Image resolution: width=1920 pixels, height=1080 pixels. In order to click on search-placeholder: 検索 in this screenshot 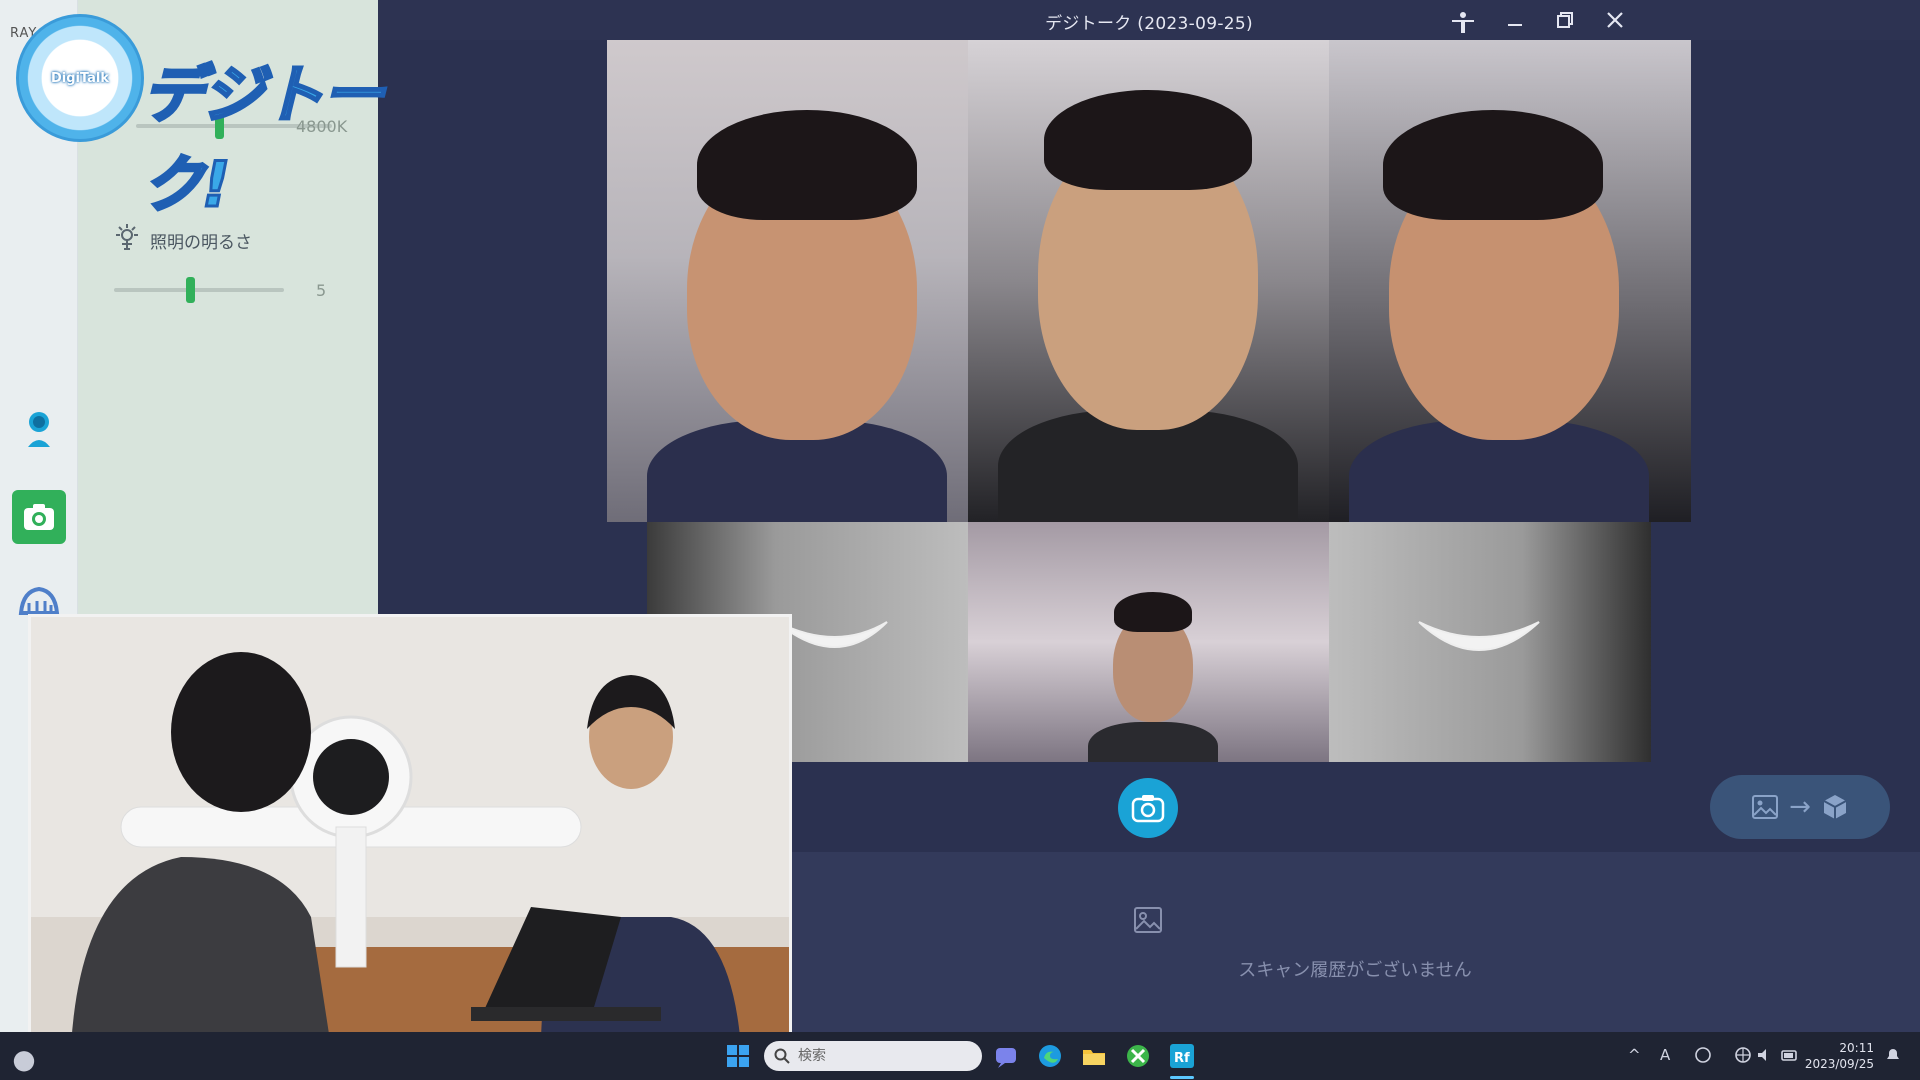, I will do `click(812, 1056)`.